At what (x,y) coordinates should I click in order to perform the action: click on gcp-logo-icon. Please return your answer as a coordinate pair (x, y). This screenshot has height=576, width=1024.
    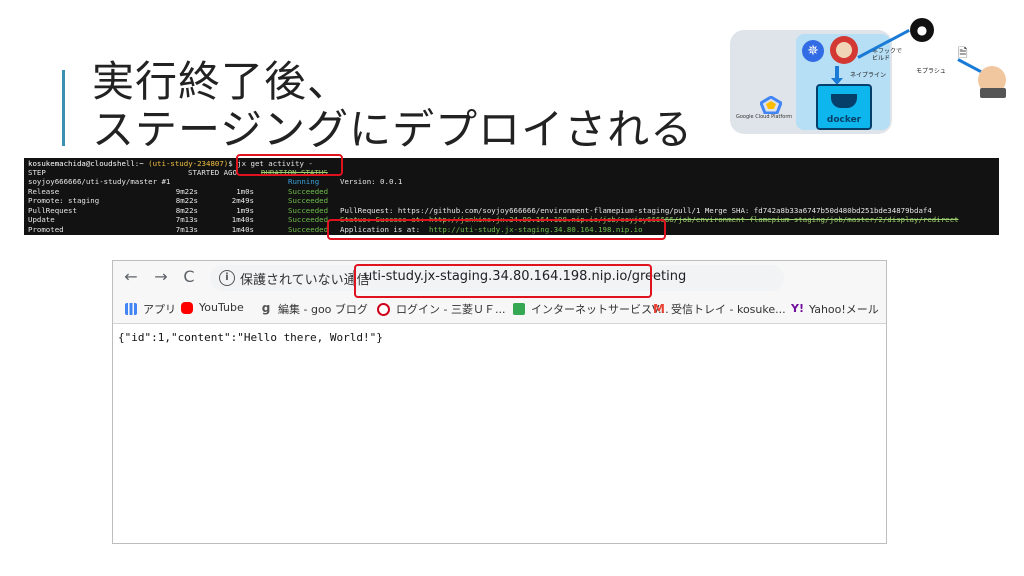
    Looking at the image, I should click on (771, 105).